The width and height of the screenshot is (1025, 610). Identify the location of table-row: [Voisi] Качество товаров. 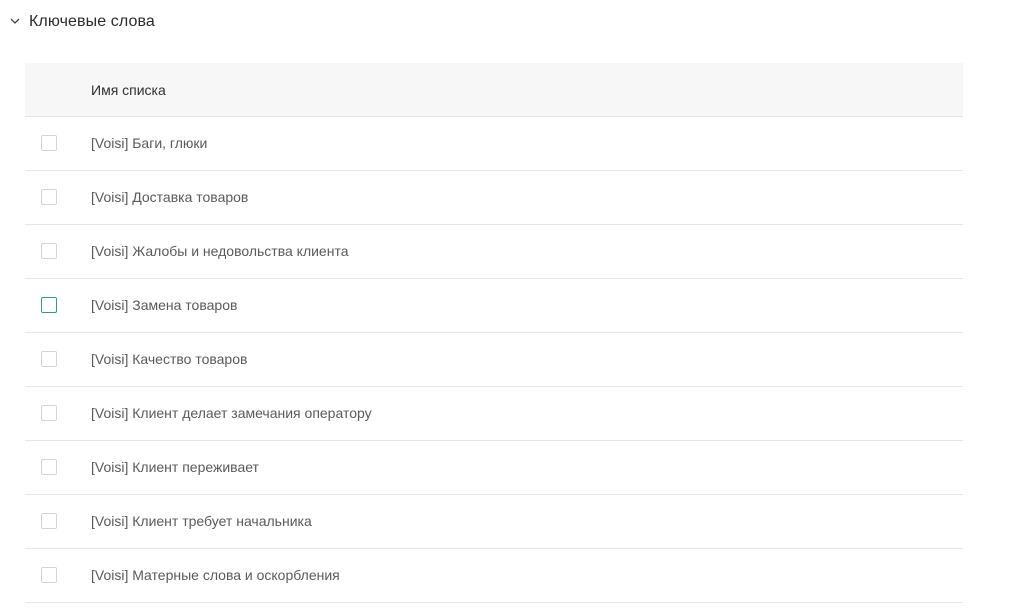
(494, 360).